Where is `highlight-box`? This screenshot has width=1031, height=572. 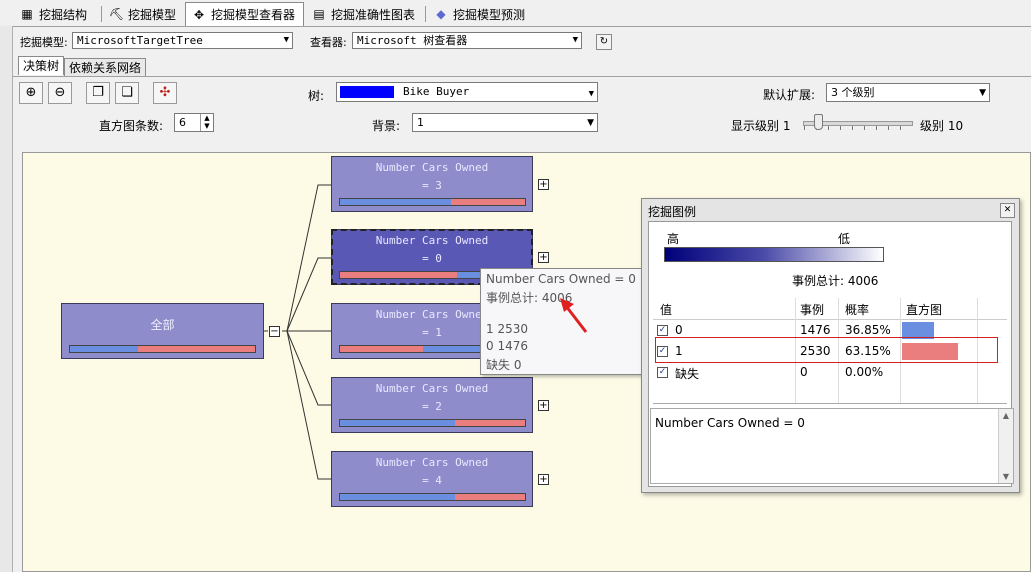 highlight-box is located at coordinates (826, 350).